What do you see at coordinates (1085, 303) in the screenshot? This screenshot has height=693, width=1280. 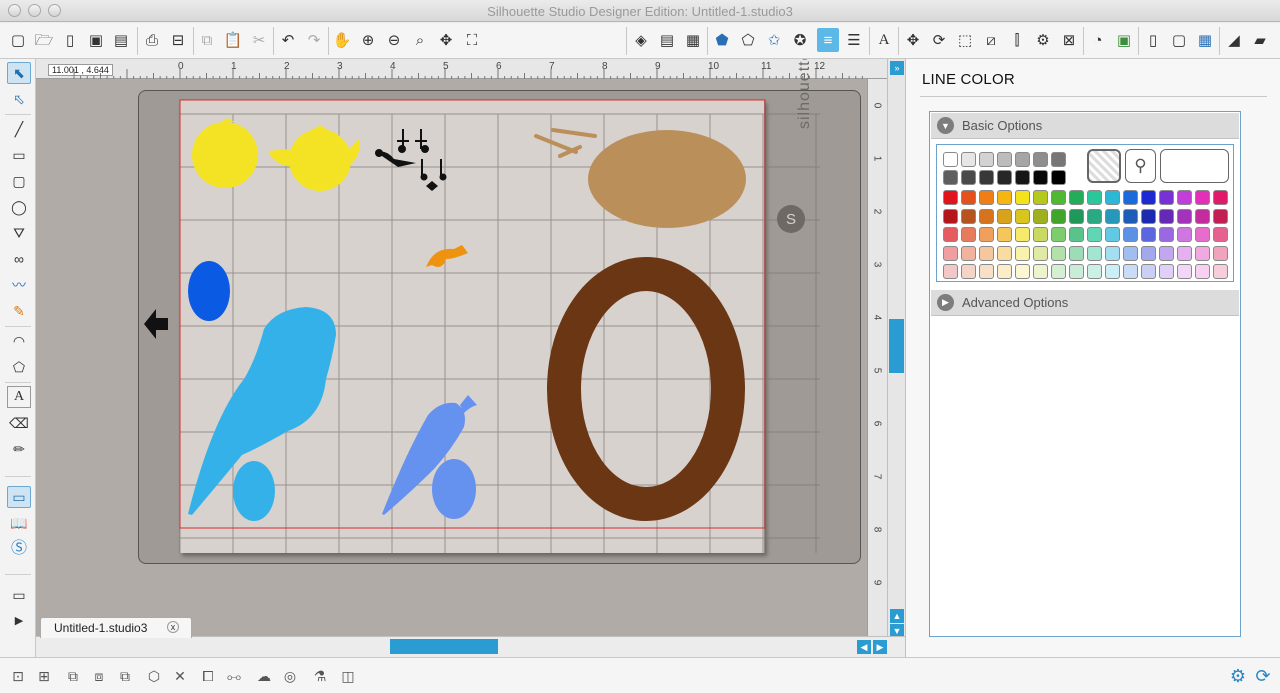 I see `advanced-options-header: ▶ Advanced Options` at bounding box center [1085, 303].